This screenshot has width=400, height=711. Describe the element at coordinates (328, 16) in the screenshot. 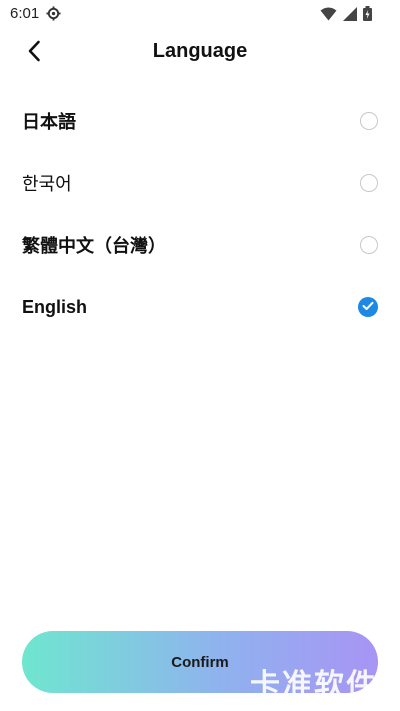

I see `wifi-icon` at that location.